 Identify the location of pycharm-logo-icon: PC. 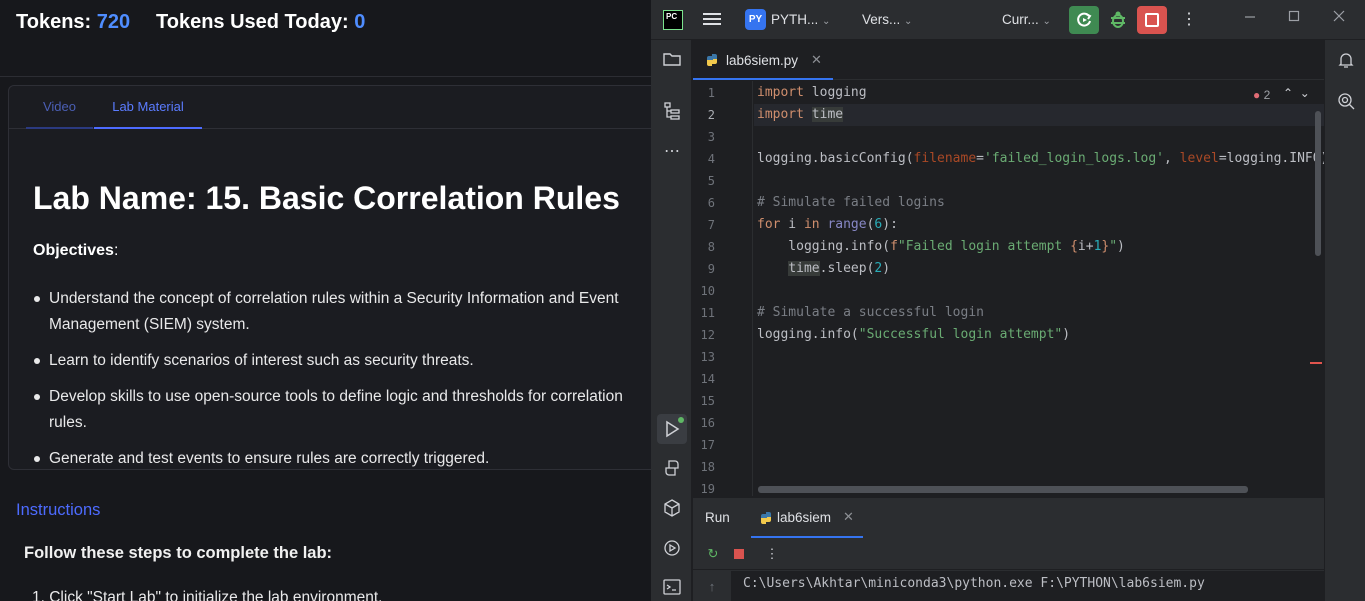
(673, 20).